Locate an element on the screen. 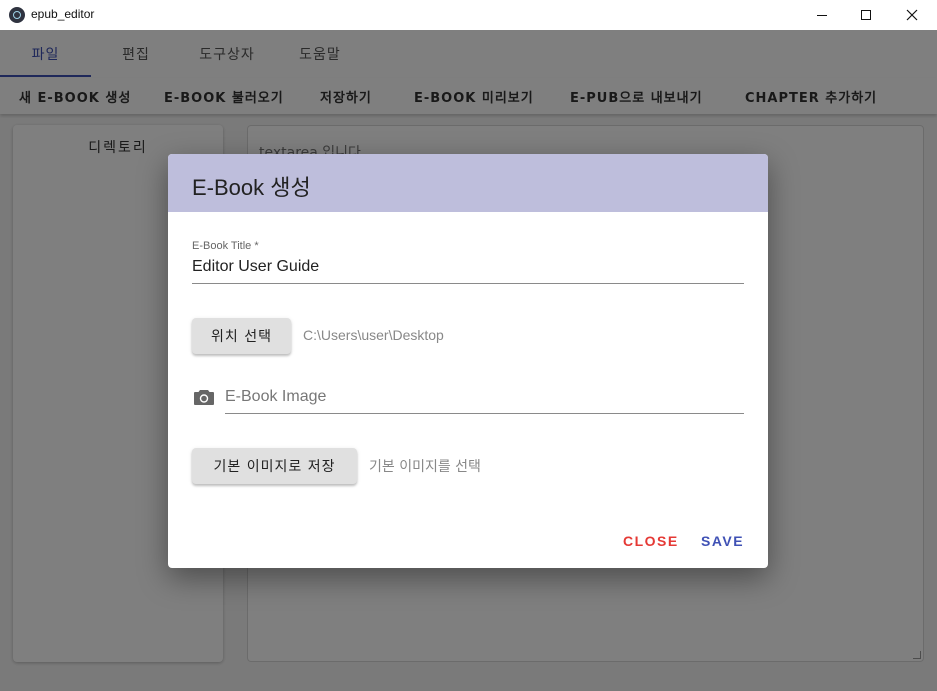 The height and width of the screenshot is (691, 937). minimize-icon is located at coordinates (822, 15).